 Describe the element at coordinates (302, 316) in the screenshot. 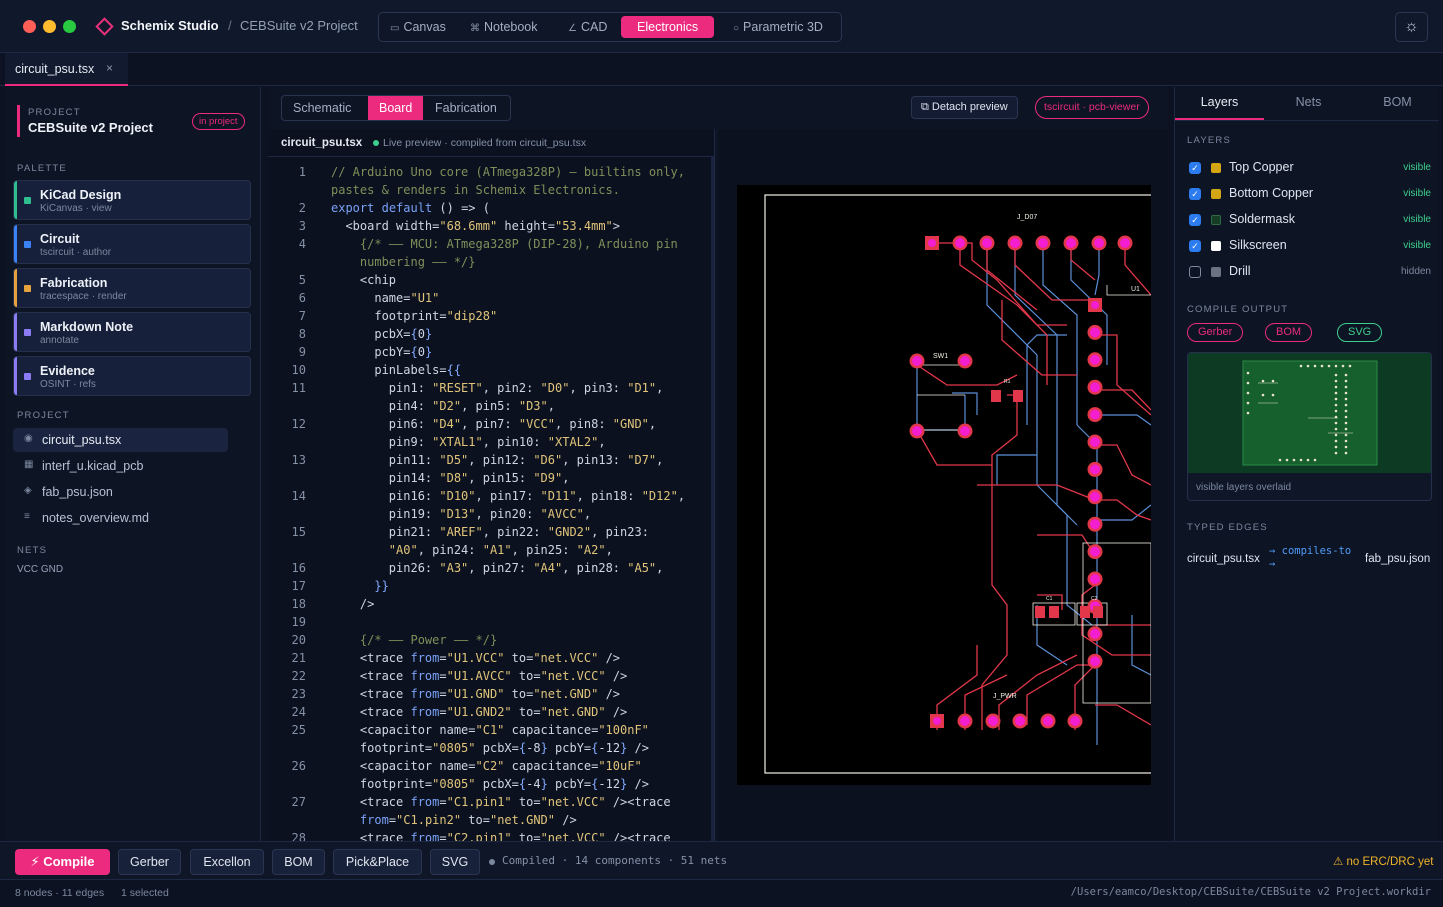

I see `line-number: 7` at that location.